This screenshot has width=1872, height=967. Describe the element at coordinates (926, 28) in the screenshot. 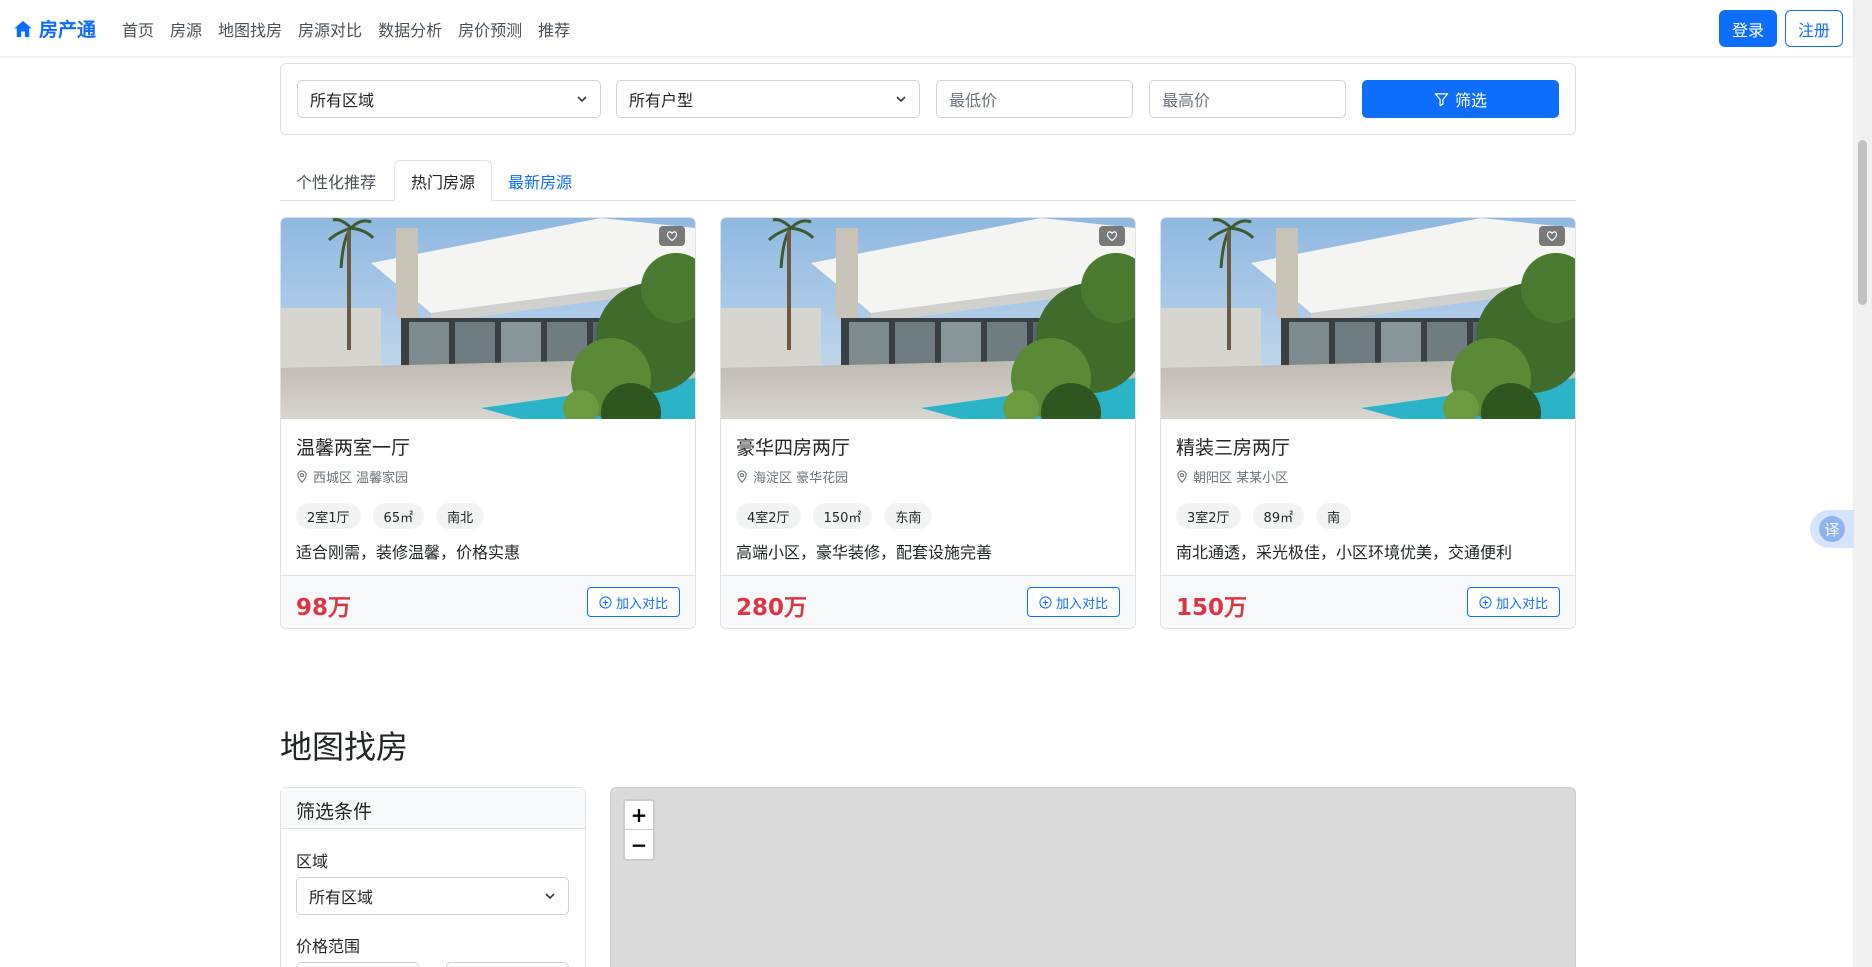

I see `navbar: 房产通 首页 房源 地图找房 房源对比 数据分析 房价预测 推荐 登录 注册` at that location.